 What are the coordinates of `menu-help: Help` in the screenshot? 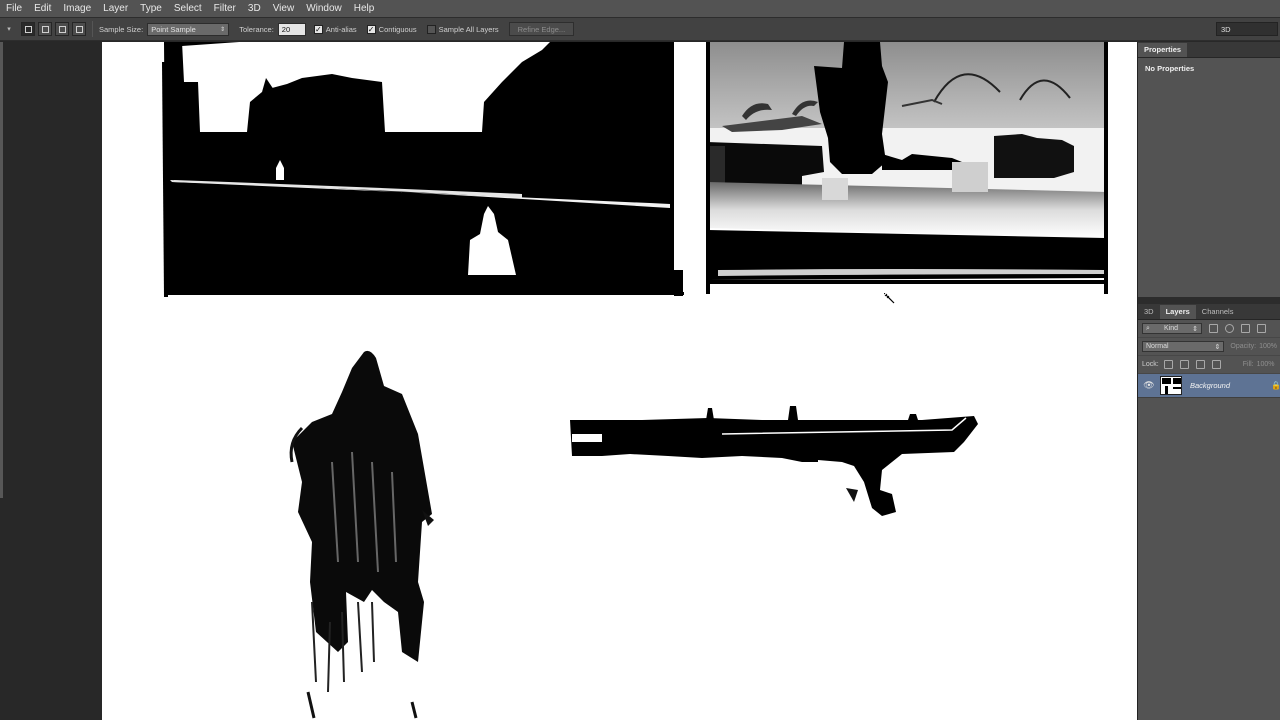 It's located at (364, 8).